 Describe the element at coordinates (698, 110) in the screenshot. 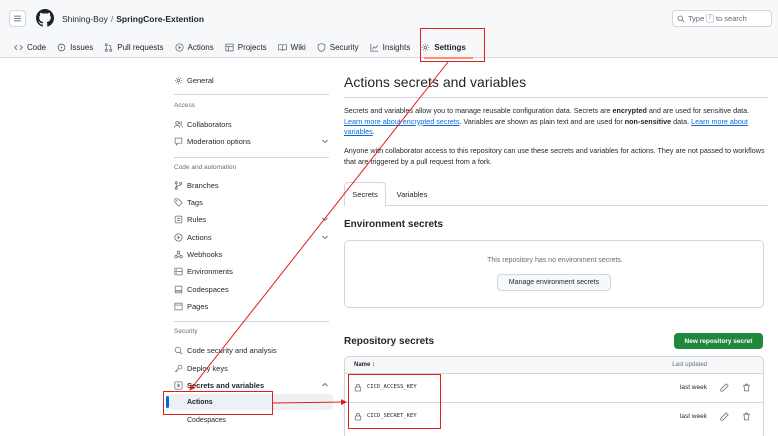

I see `description-text: and are used for sensitive data.` at that location.